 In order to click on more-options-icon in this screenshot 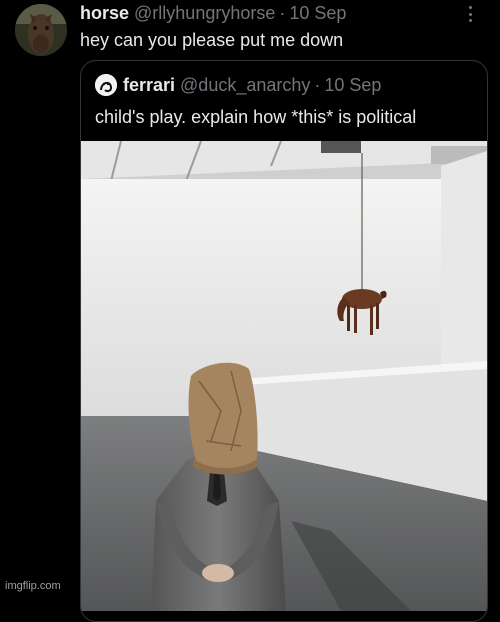, I will do `click(470, 14)`.